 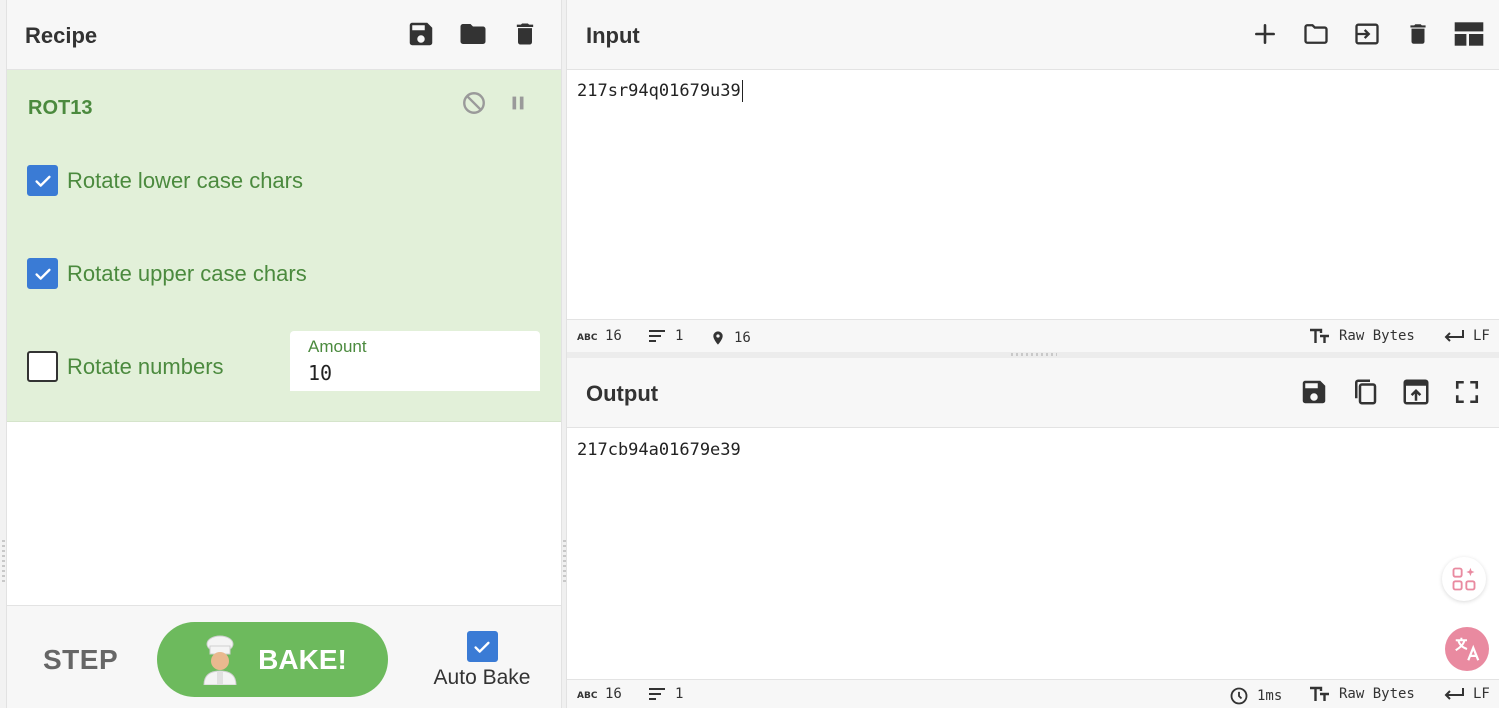 What do you see at coordinates (415, 361) in the screenshot?
I see `amount-field: Amount 10` at bounding box center [415, 361].